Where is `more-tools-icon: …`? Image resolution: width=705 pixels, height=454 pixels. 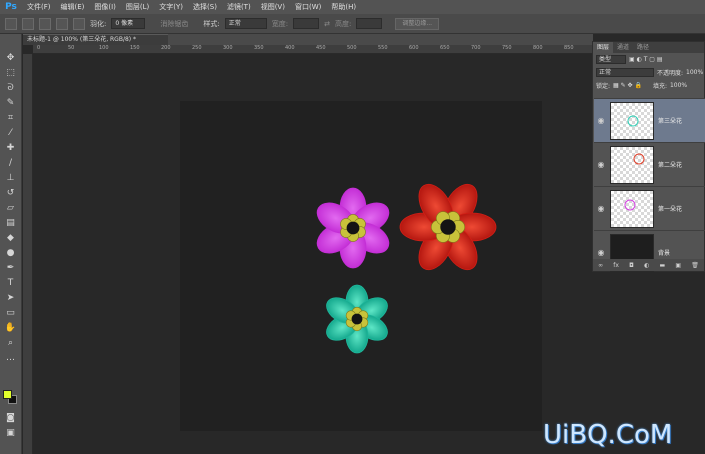 more-tools-icon: … is located at coordinates (10, 358).